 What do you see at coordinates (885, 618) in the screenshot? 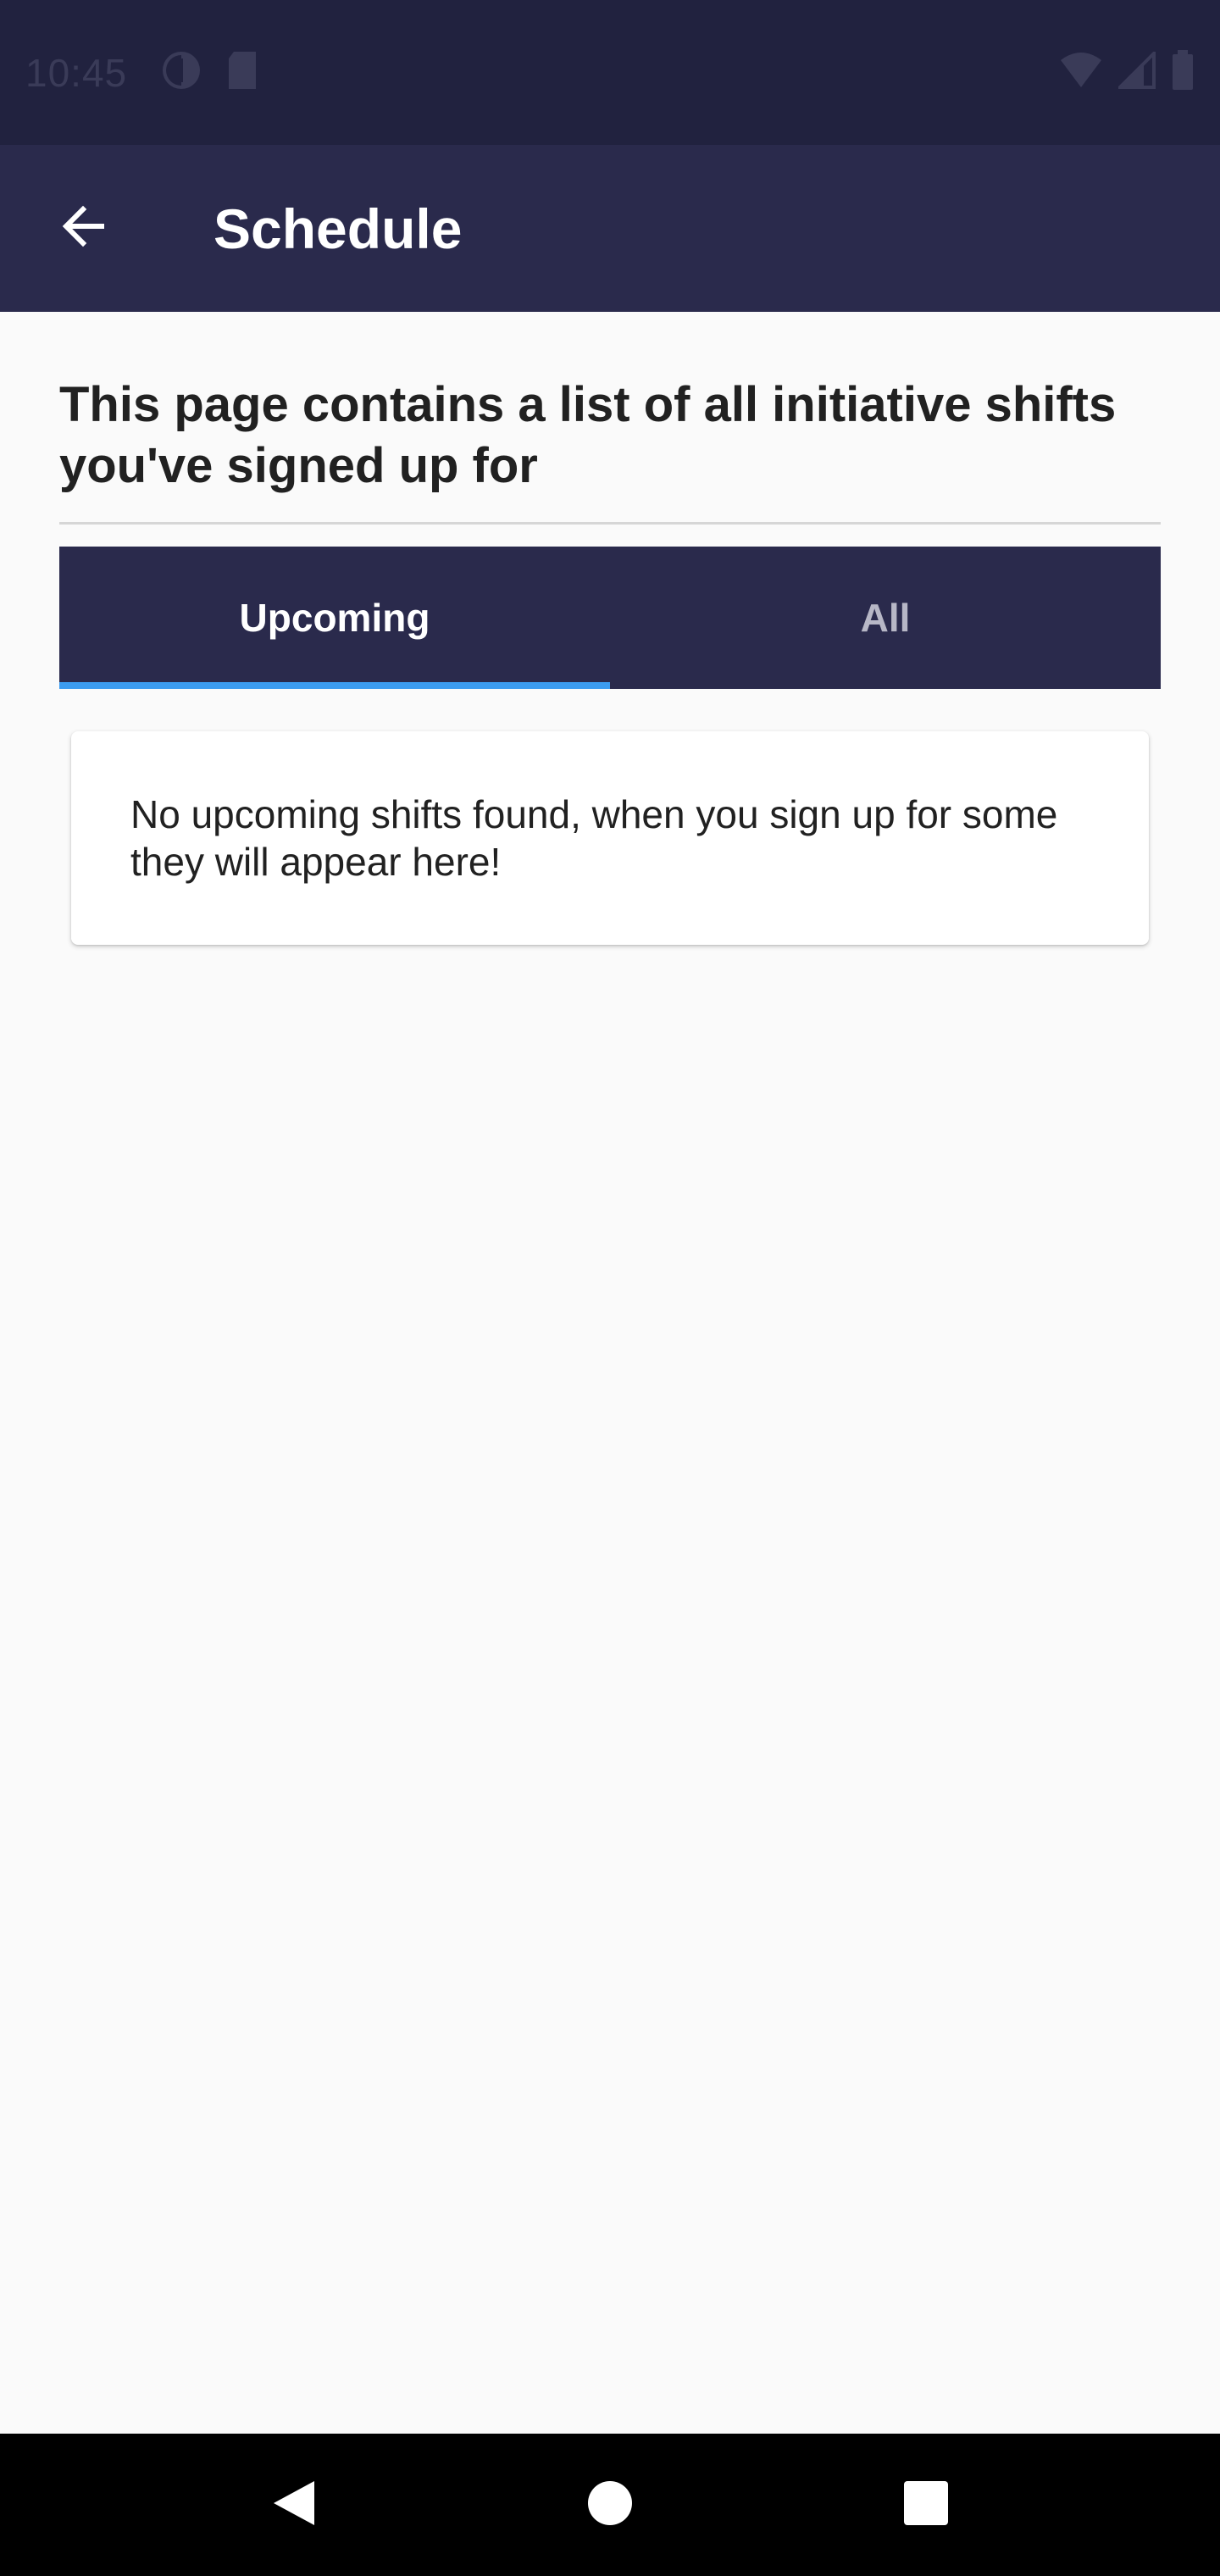
I see `tab-all: All` at bounding box center [885, 618].